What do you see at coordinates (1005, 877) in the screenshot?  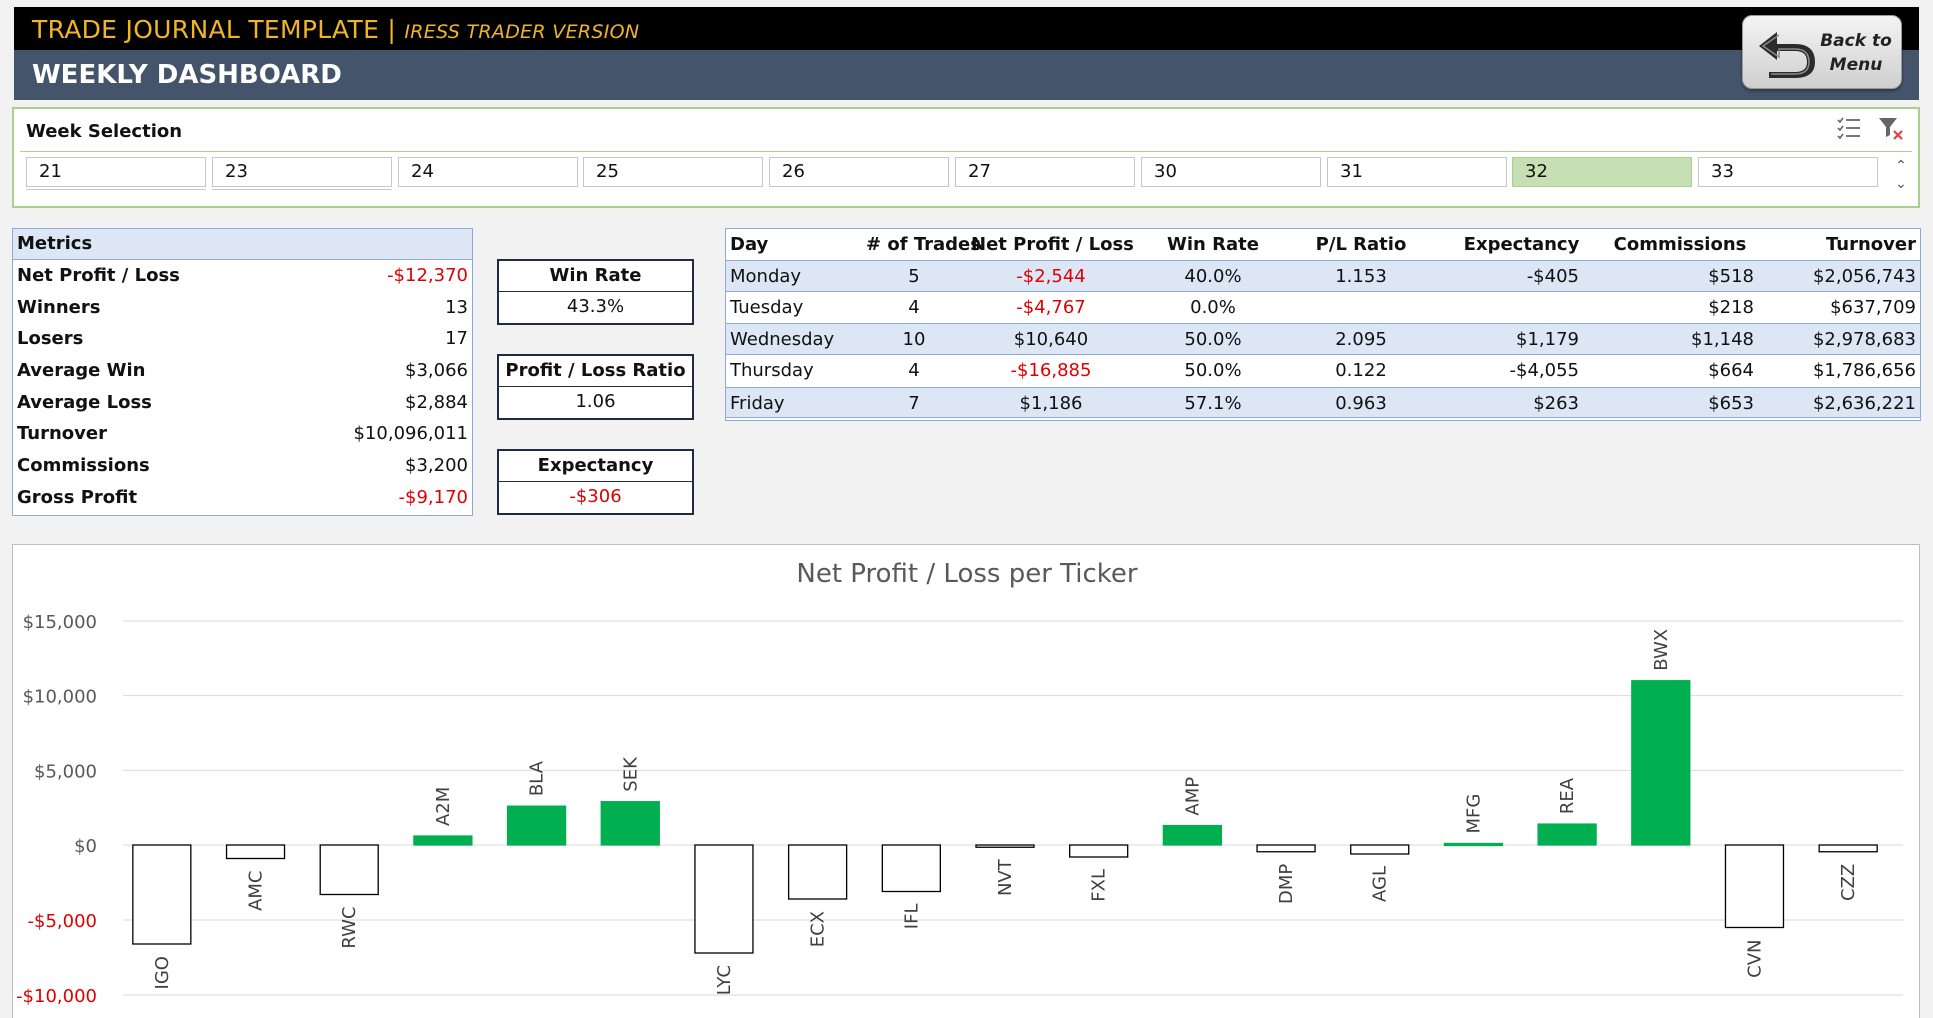 I see `category-label: NVT` at bounding box center [1005, 877].